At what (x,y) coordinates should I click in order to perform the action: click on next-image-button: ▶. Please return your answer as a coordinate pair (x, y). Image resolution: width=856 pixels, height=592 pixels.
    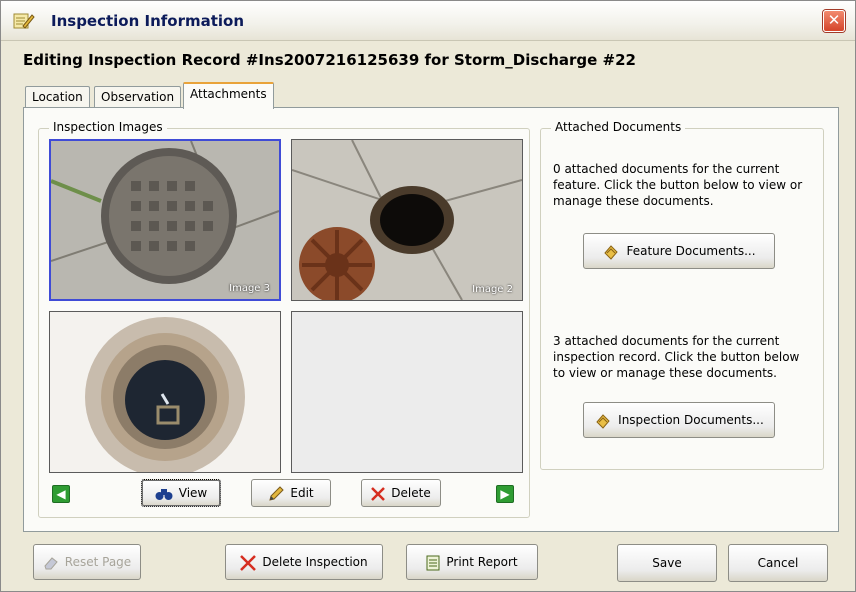
    Looking at the image, I should click on (505, 494).